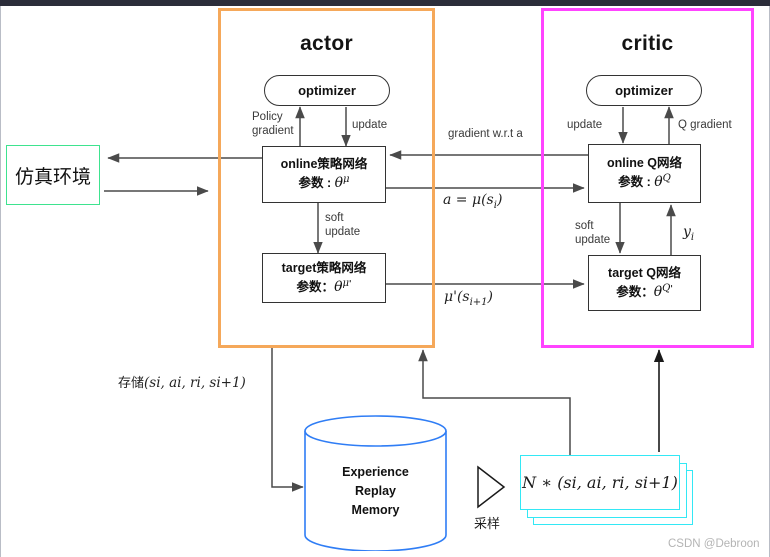 This screenshot has height=557, width=770. I want to click on actor-optimizer: optimizer, so click(327, 90).